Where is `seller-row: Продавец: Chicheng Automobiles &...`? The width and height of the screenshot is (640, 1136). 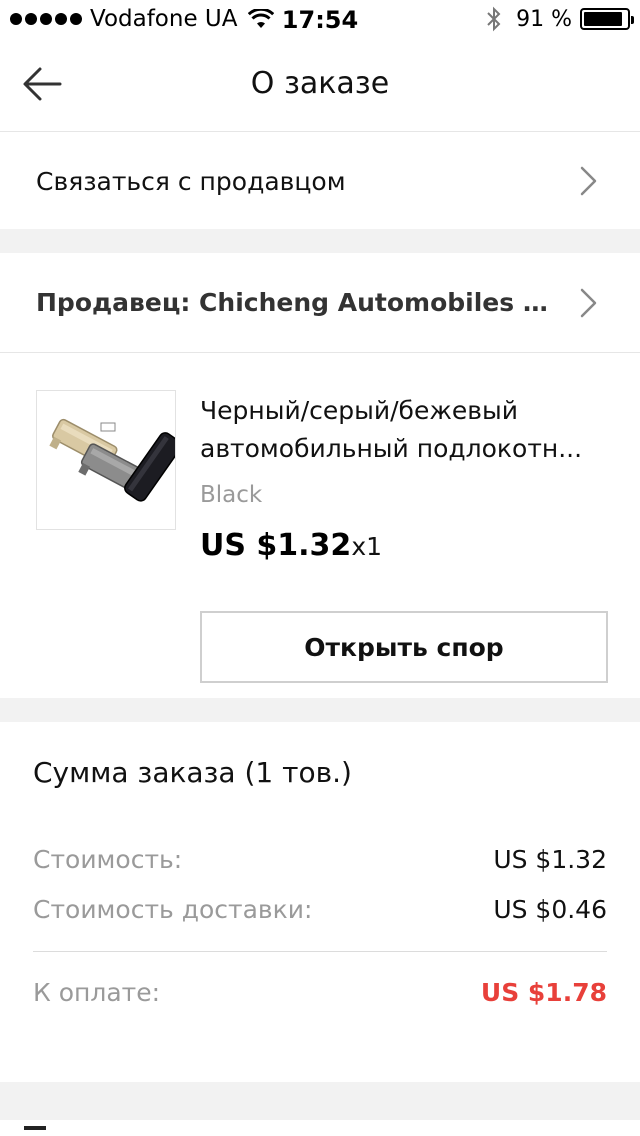 seller-row: Продавец: Chicheng Automobiles &... is located at coordinates (320, 303).